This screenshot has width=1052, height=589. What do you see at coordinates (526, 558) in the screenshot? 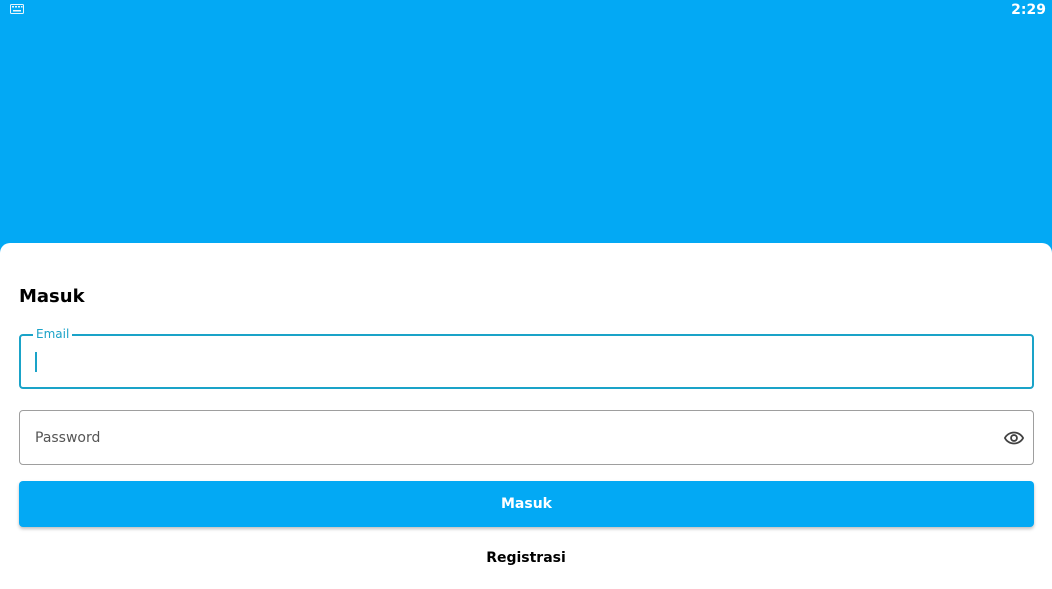
I see `register-link: Registrasi` at bounding box center [526, 558].